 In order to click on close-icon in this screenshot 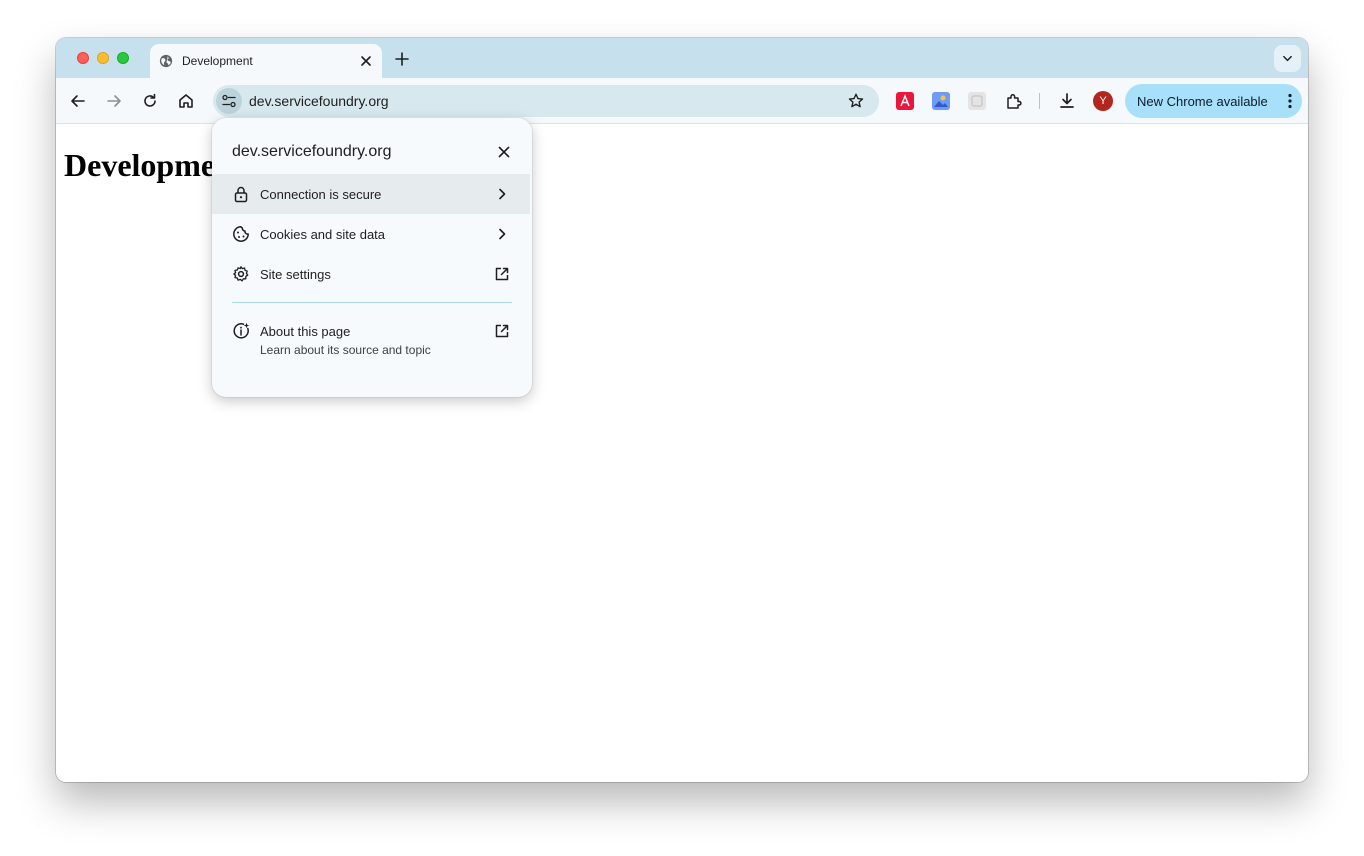, I will do `click(504, 152)`.